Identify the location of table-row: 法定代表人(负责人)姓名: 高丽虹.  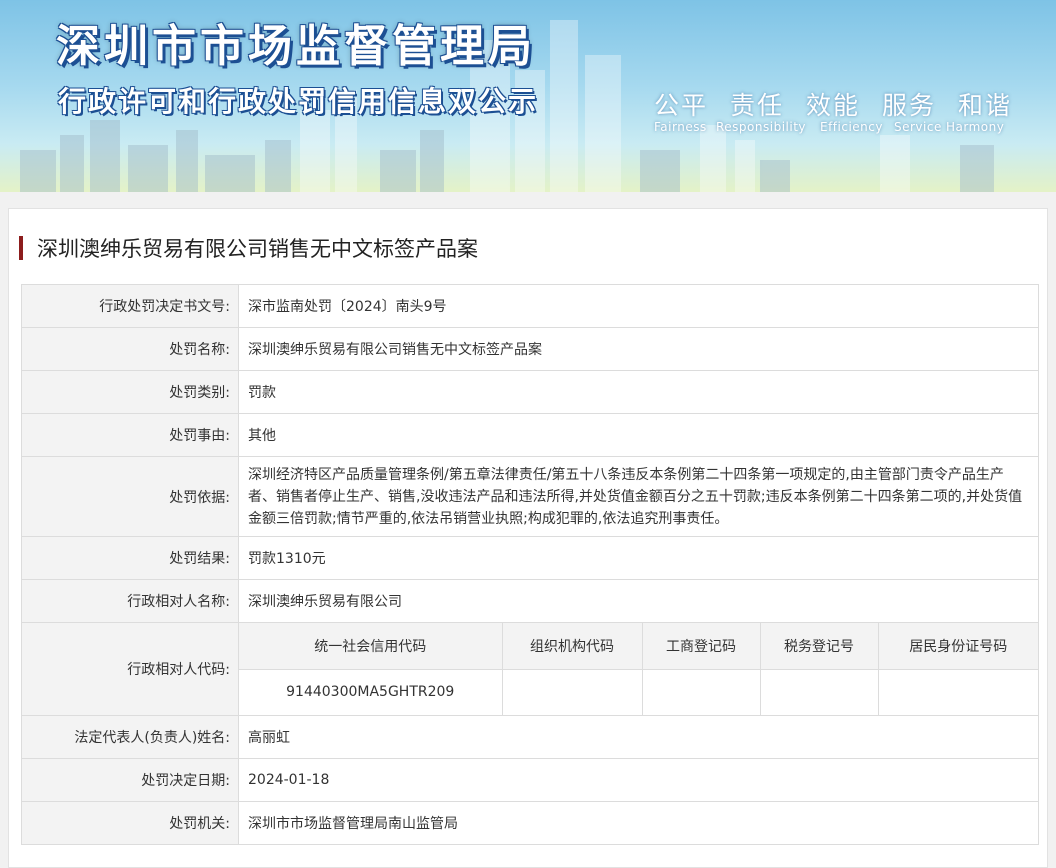
(530, 737).